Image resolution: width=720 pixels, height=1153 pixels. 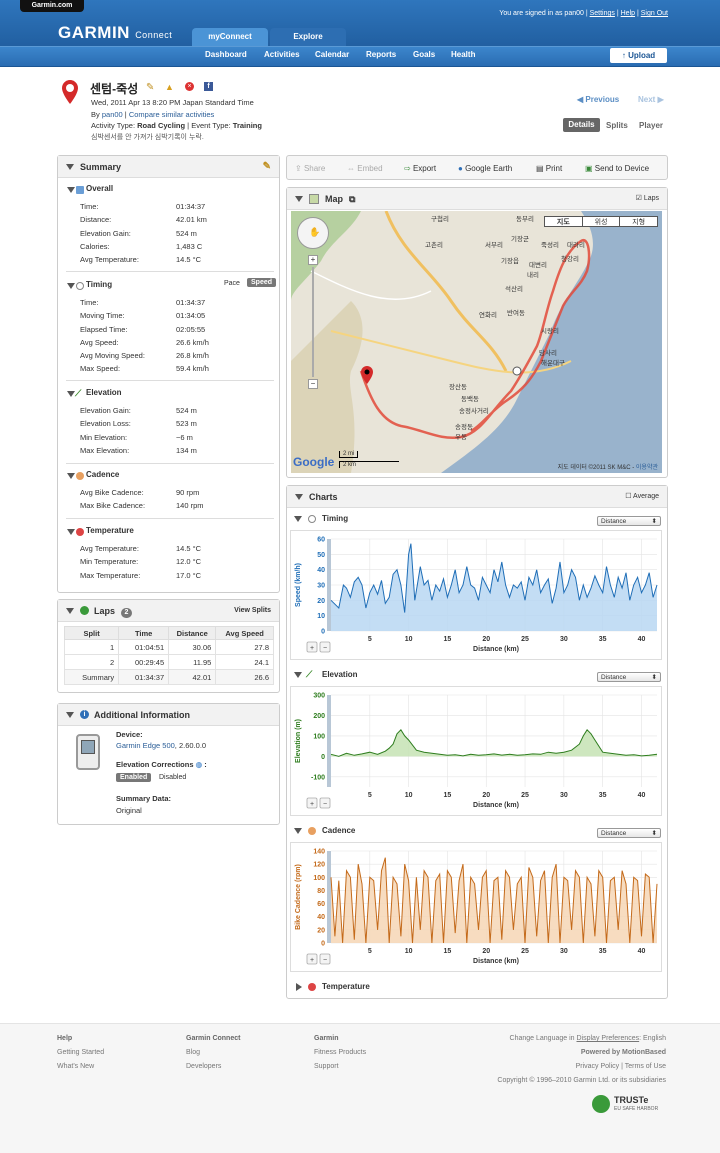 What do you see at coordinates (629, 833) in the screenshot?
I see `cadence-xaxis-select: Distance ⬍` at bounding box center [629, 833].